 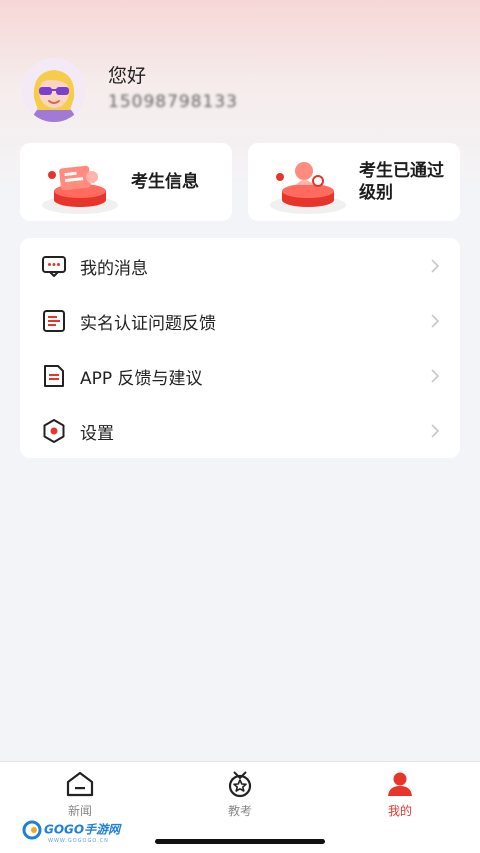 I want to click on card-passed-levels: 考生已通过级别, so click(x=354, y=182).